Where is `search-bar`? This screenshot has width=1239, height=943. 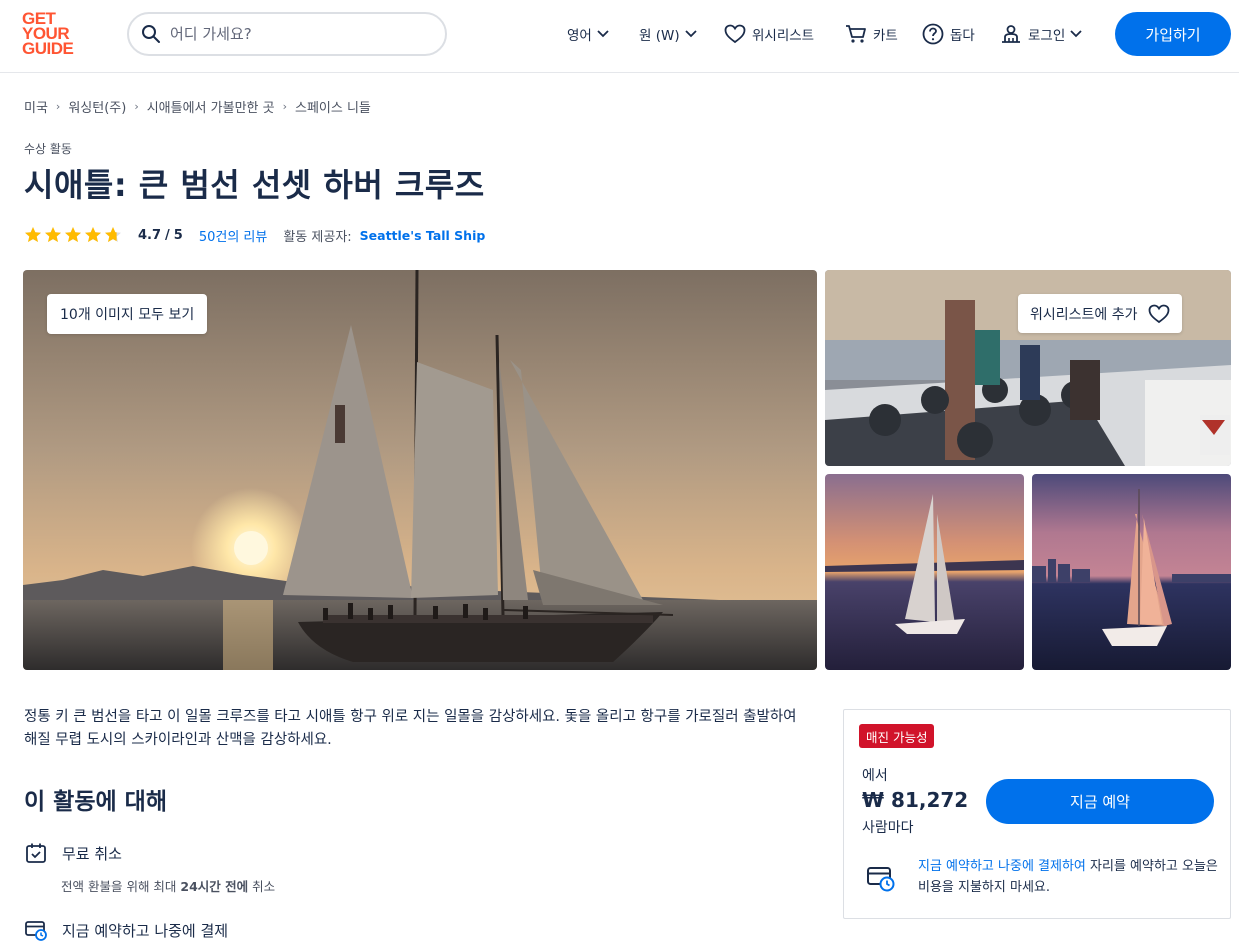 search-bar is located at coordinates (287, 34).